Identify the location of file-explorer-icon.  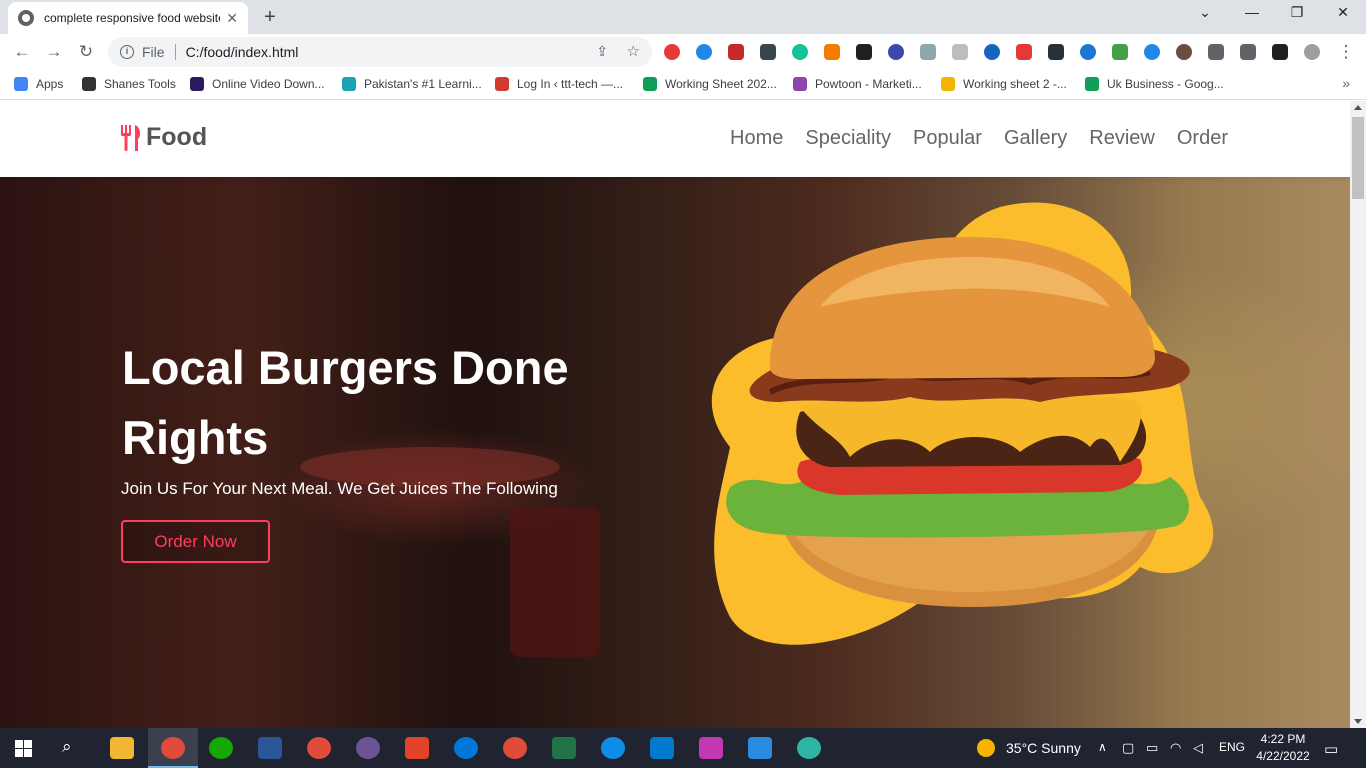
(122, 748).